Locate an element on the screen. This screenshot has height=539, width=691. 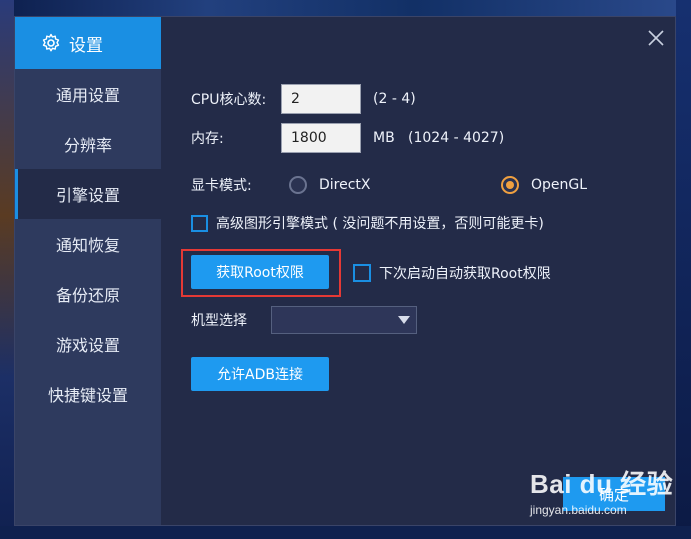
sidebar-item-resolution: 分辨率 is located at coordinates (88, 144).